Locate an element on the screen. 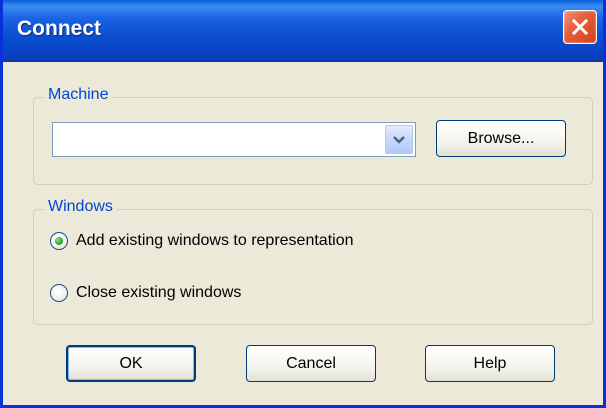 The image size is (606, 408). close-icon is located at coordinates (580, 27).